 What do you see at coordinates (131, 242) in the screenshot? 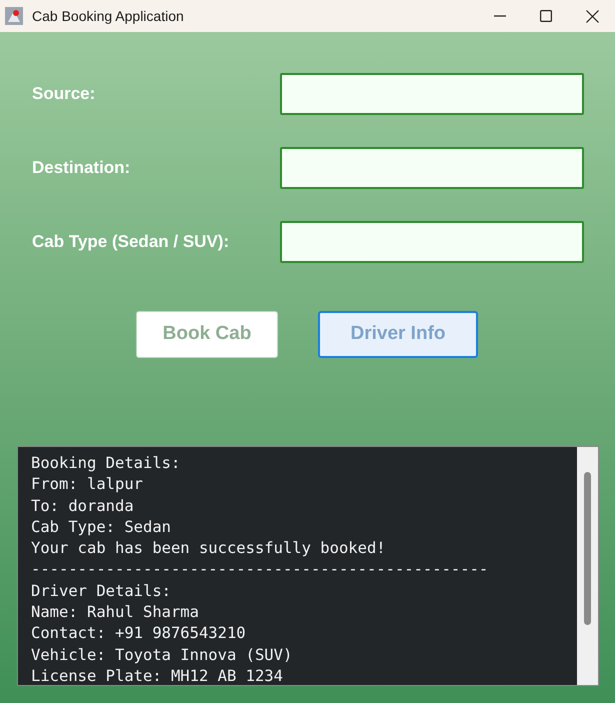
I see `field-label: Cab Type (Sedan / SUV):` at bounding box center [131, 242].